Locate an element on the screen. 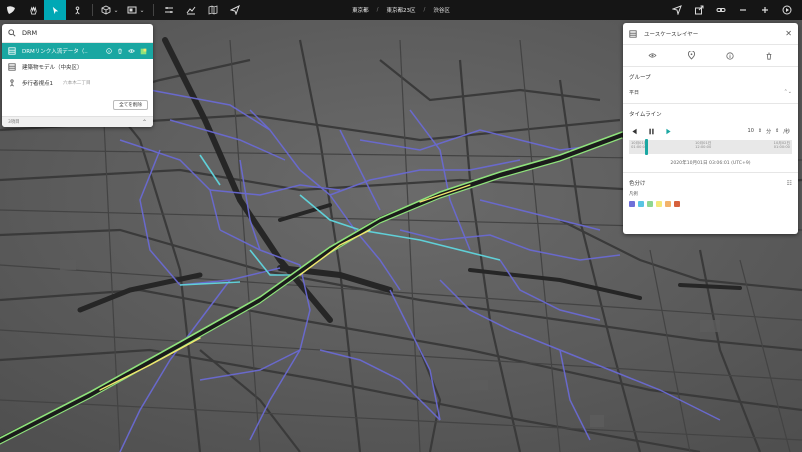 The width and height of the screenshot is (802, 452). breadcrumb-ward: 渋谷区 is located at coordinates (441, 10).